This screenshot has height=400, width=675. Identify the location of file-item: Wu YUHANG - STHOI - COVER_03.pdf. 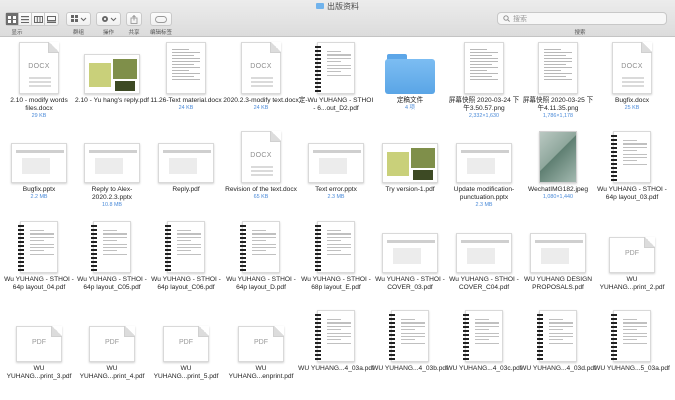
(410, 264).